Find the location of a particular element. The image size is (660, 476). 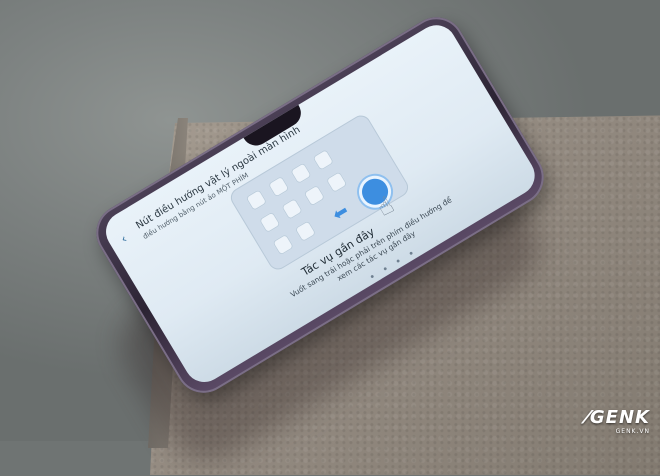

watermark-logo-text: GENK is located at coordinates (619, 417).